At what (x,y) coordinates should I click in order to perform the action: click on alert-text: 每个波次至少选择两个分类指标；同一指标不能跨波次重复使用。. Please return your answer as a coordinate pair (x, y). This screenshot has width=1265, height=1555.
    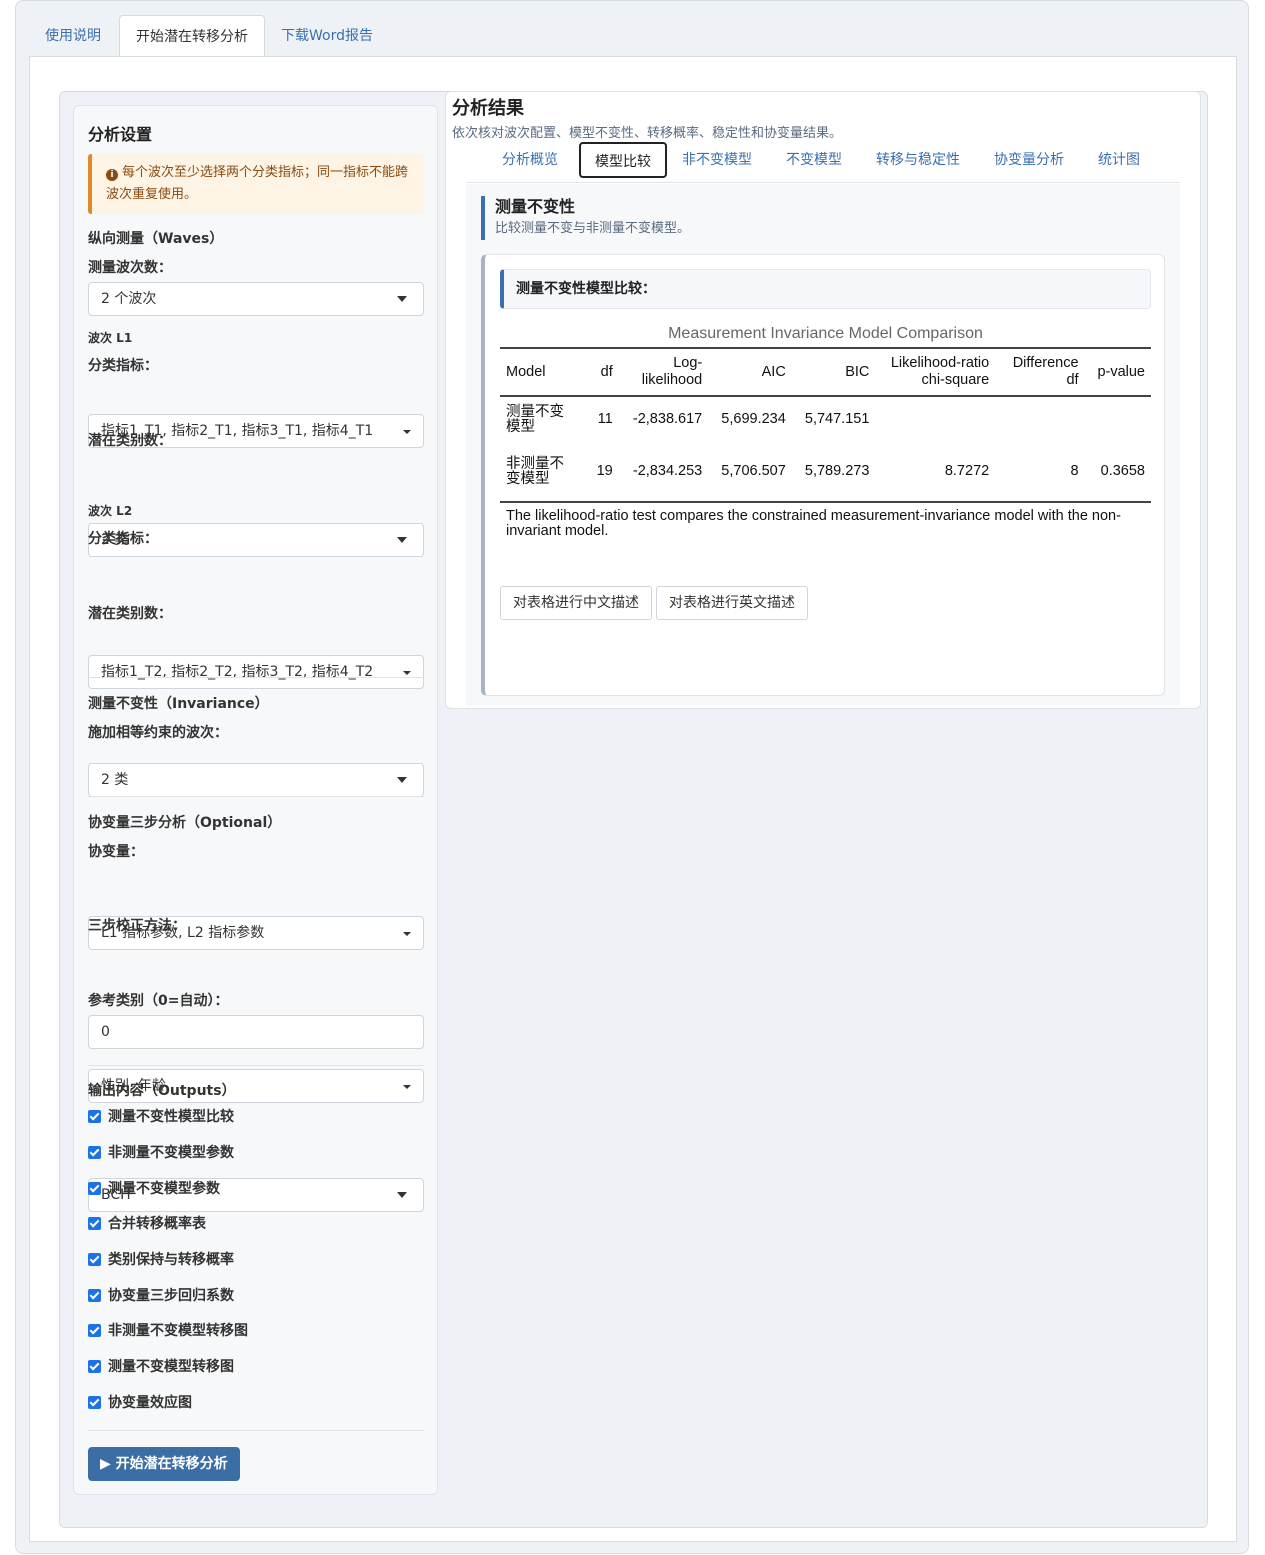
    Looking at the image, I should click on (257, 183).